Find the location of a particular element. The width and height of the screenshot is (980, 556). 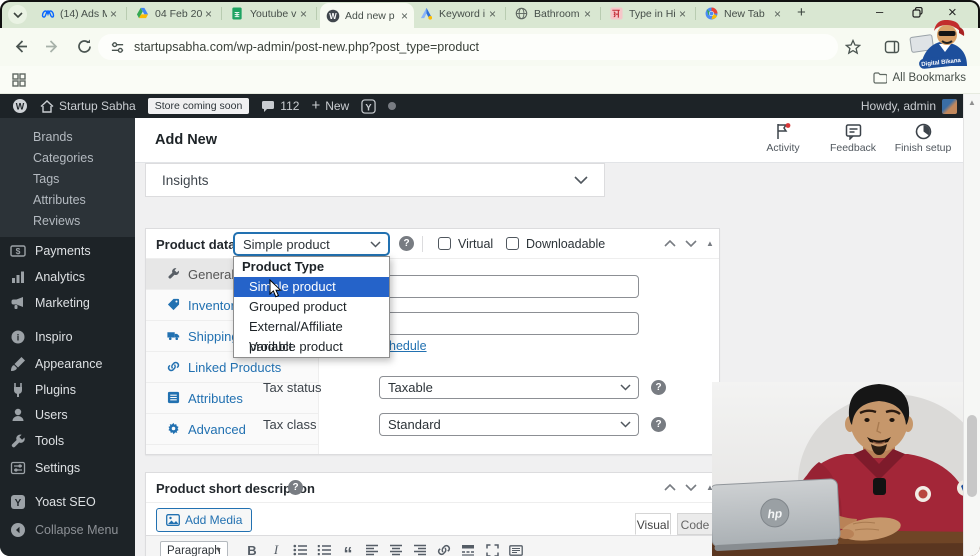

numbered-list-button is located at coordinates (324, 548).